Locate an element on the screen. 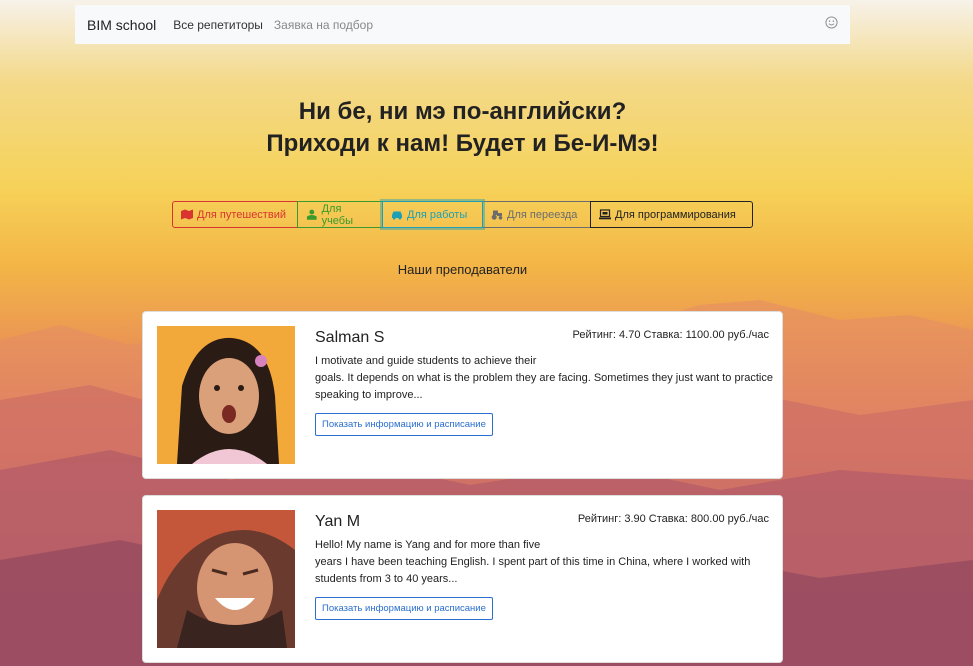 Image resolution: width=973 pixels, height=666 pixels. filter-study-button: Для учебы is located at coordinates (340, 214).